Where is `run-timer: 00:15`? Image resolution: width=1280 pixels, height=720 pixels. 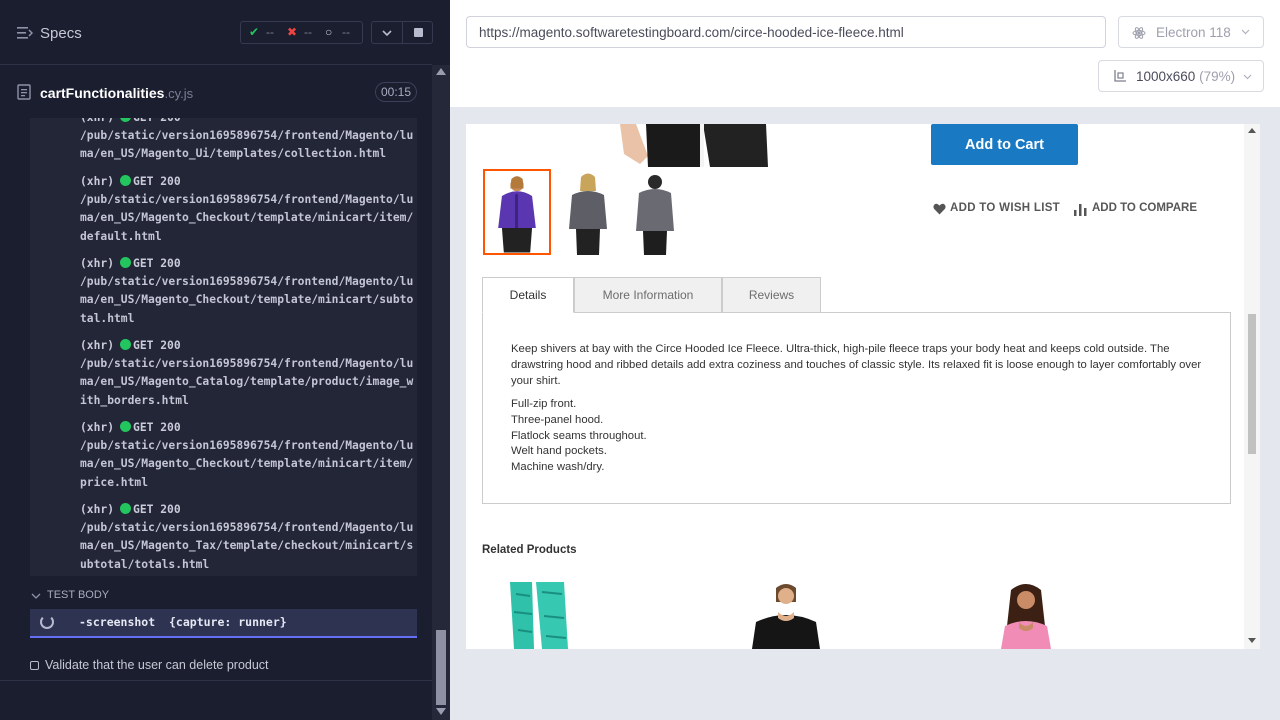
run-timer: 00:15 is located at coordinates (396, 92).